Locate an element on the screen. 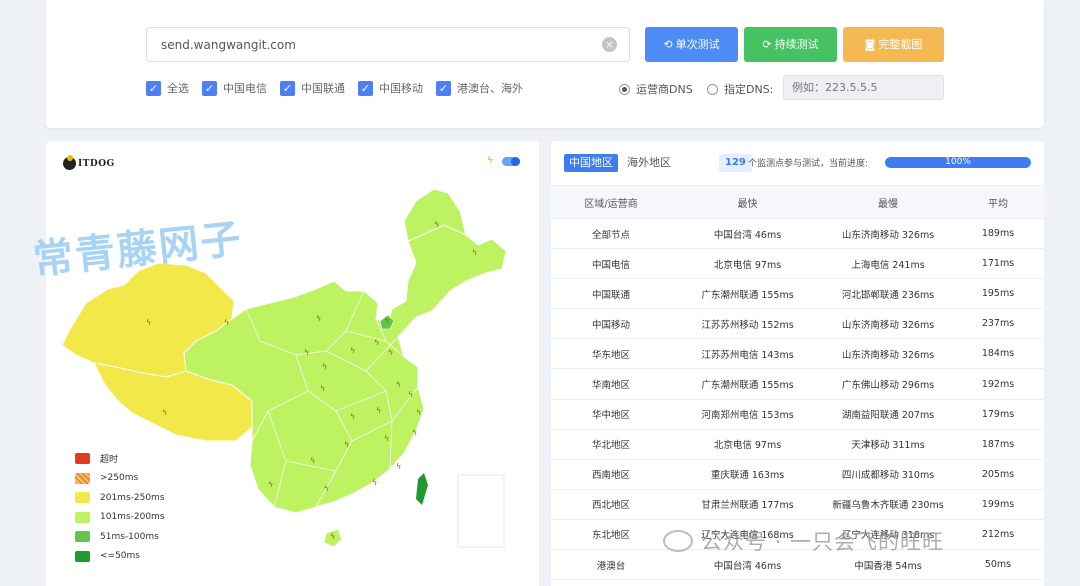 The width and height of the screenshot is (1080, 586). tab-overseas: 海外地区 is located at coordinates (649, 163).